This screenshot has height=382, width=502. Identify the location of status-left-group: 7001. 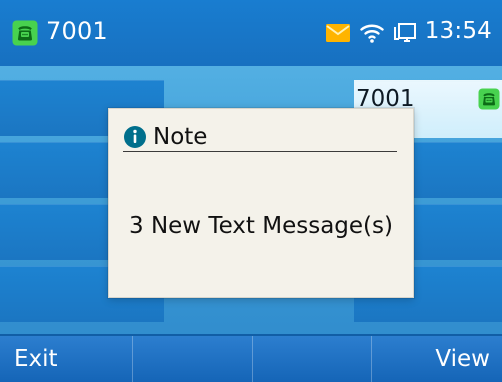
(60, 33).